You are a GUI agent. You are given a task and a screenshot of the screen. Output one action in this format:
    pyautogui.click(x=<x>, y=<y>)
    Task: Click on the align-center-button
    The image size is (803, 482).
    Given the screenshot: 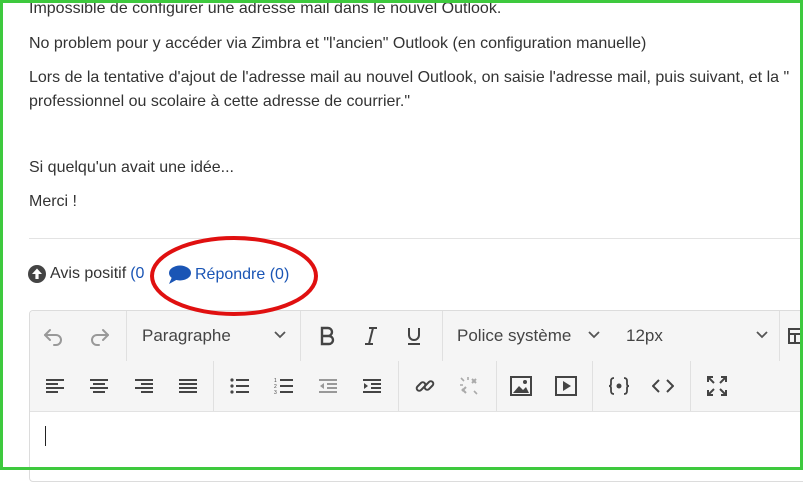 What is the action you would take?
    pyautogui.click(x=99, y=386)
    